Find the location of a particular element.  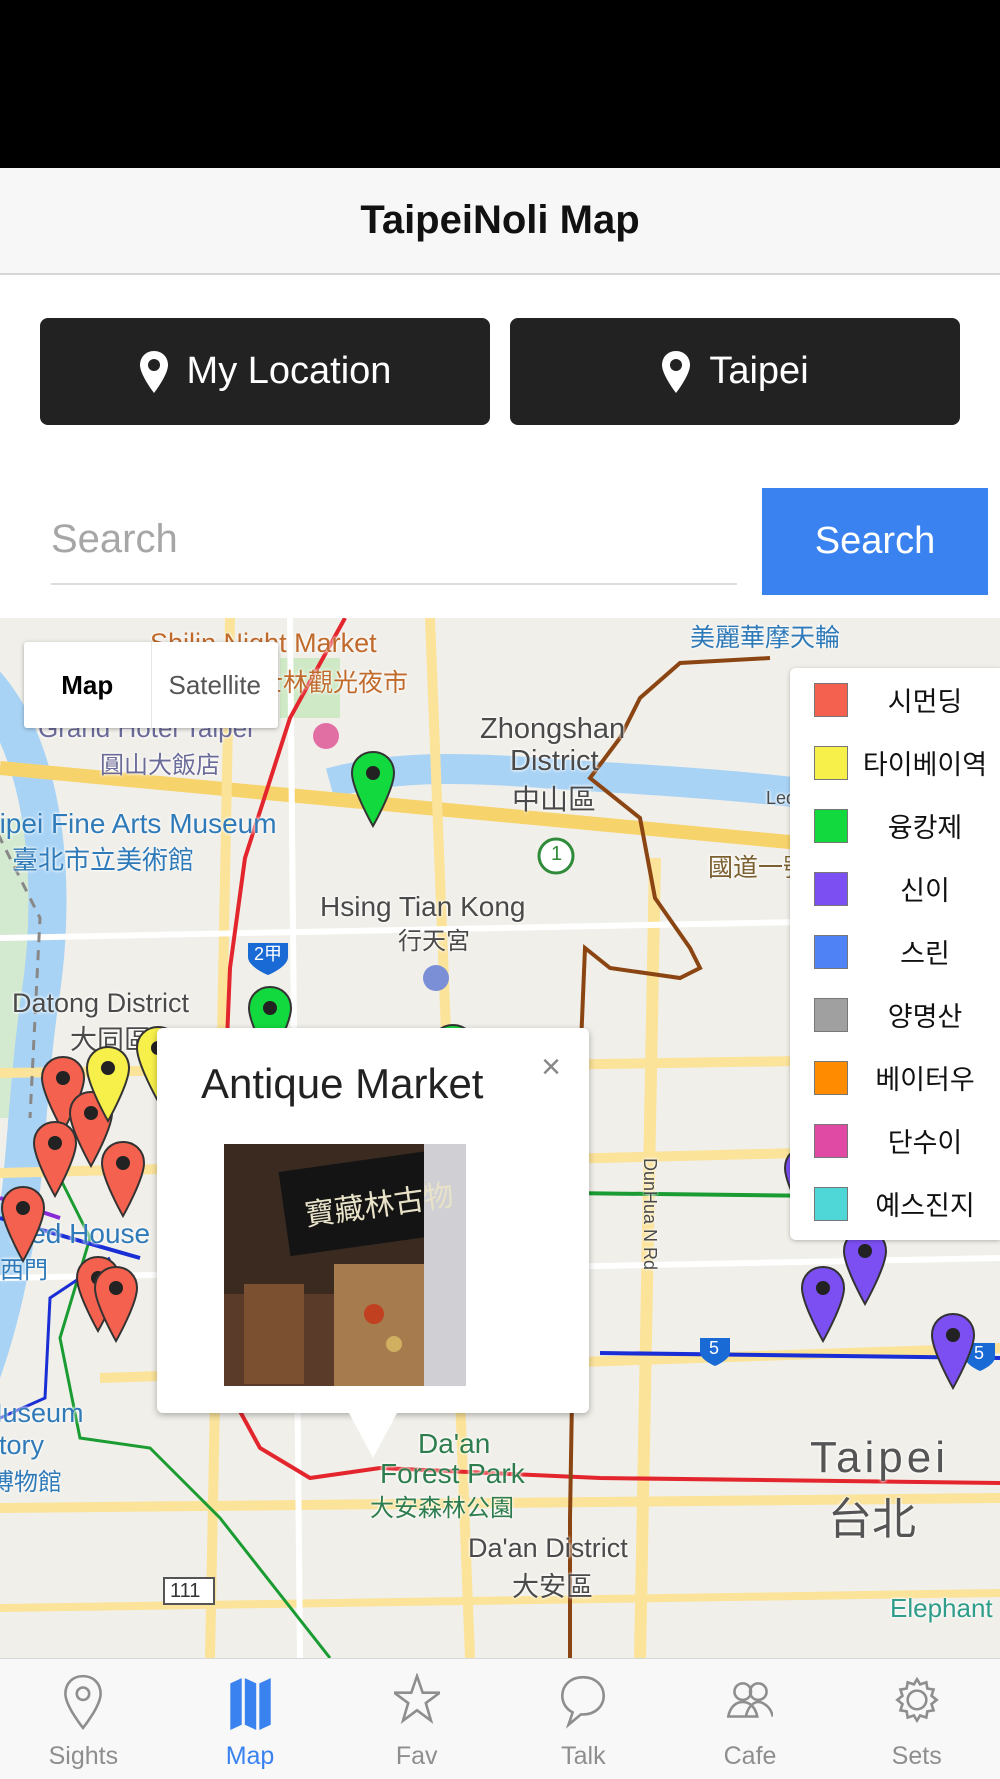

map-label: Zhongshan is located at coordinates (553, 729).